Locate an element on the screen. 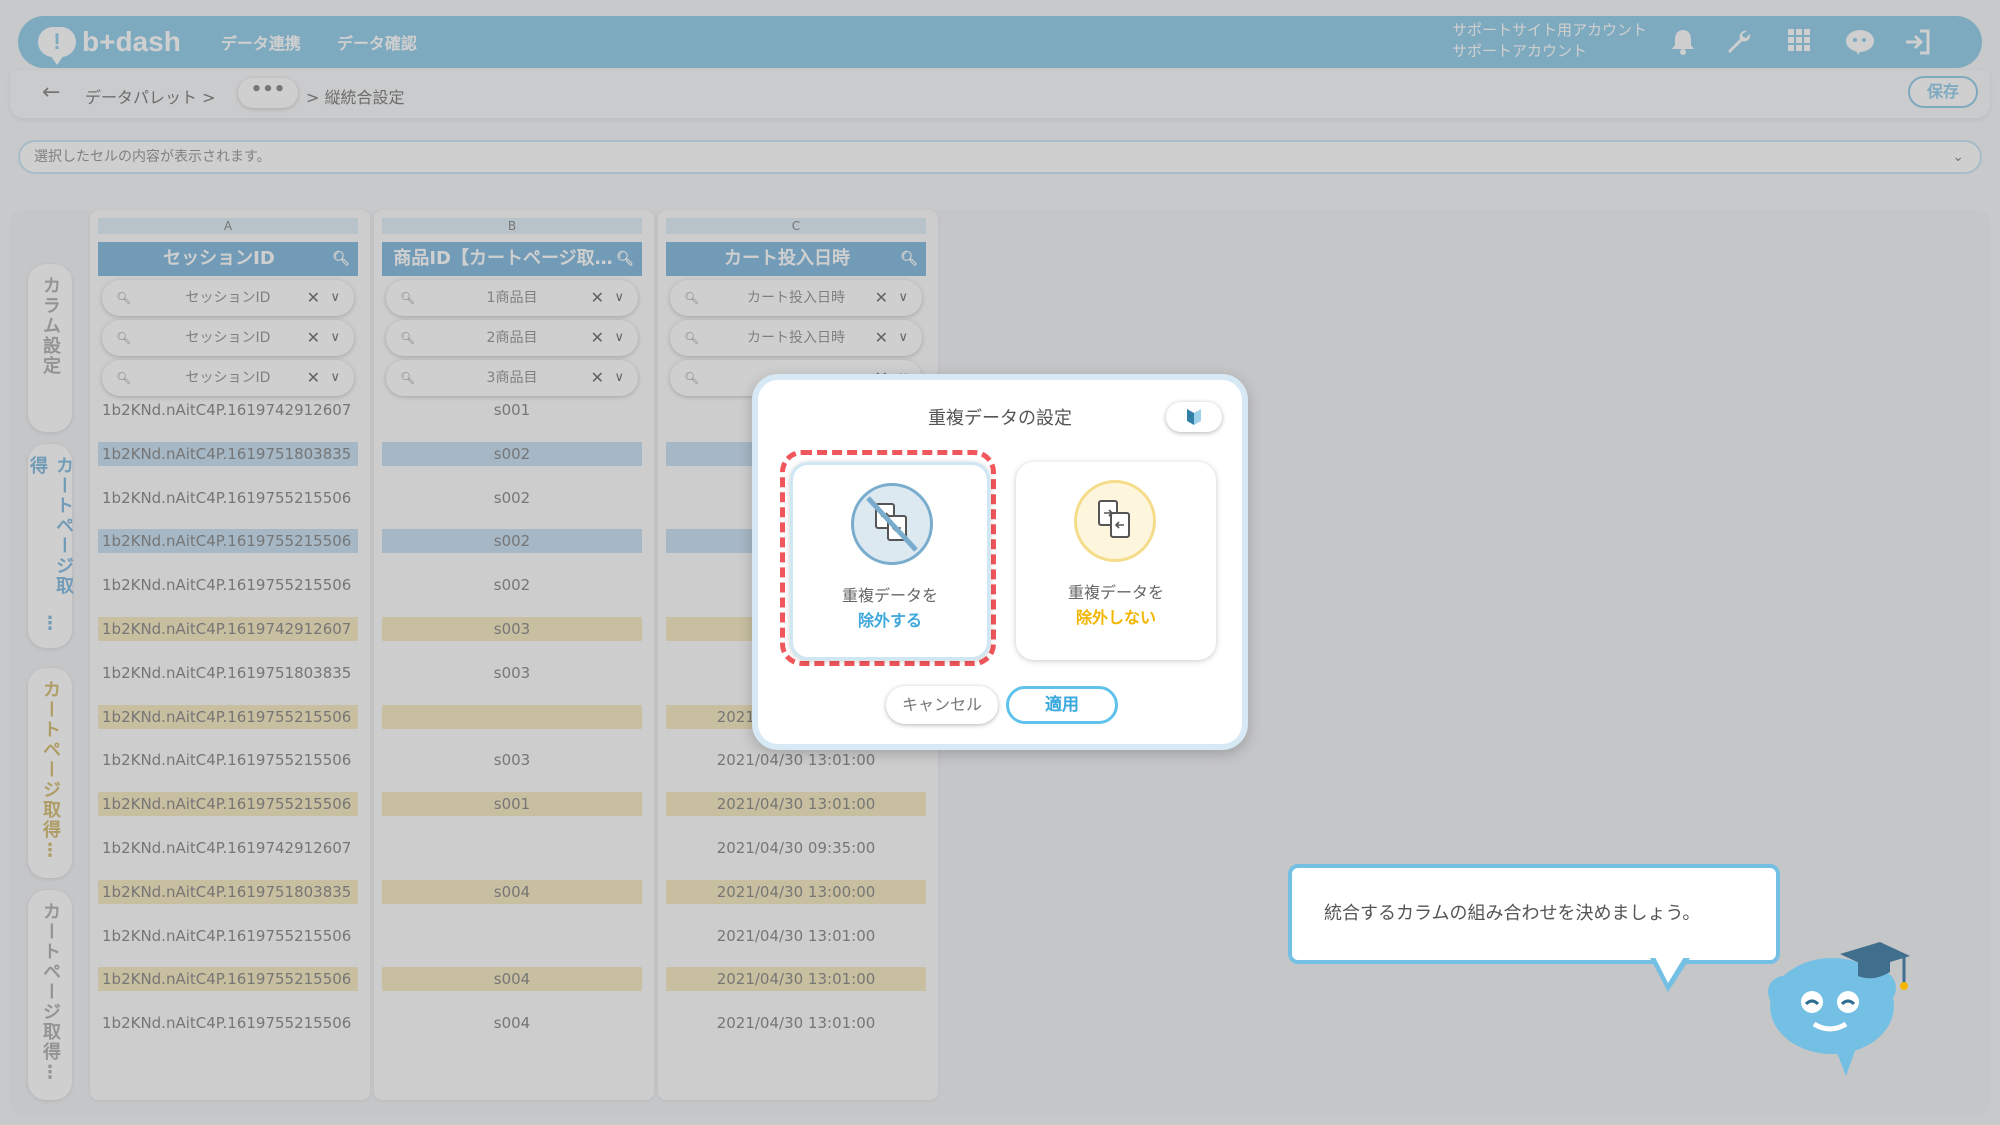 This screenshot has width=2000, height=1125. guide-message: 統合するカラムの組み合わせを決めましょう。 is located at coordinates (1512, 913).